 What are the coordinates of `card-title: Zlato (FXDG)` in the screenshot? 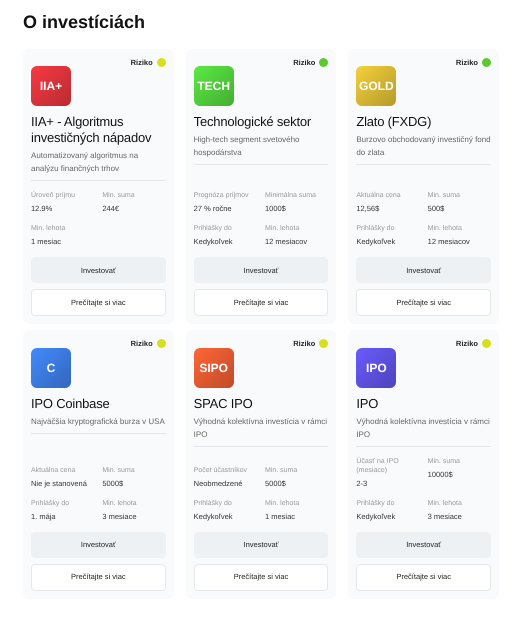 It's located at (394, 122).